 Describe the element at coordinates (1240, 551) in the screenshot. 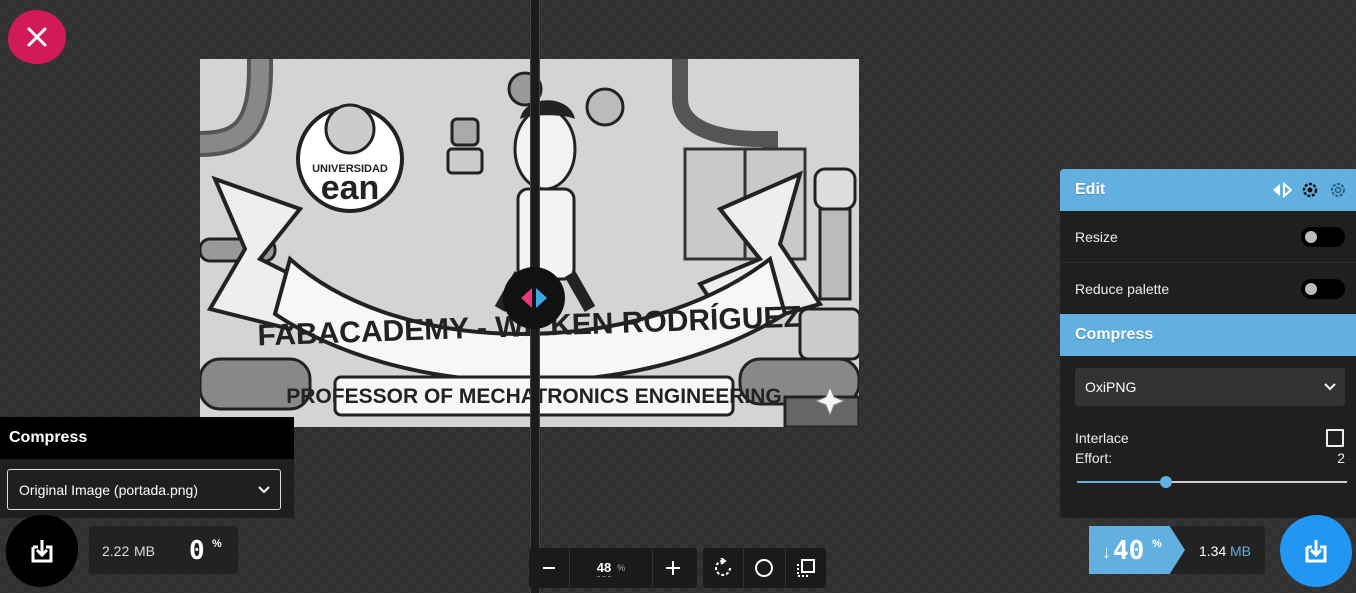

I see `compressed-size-unit: MB` at that location.